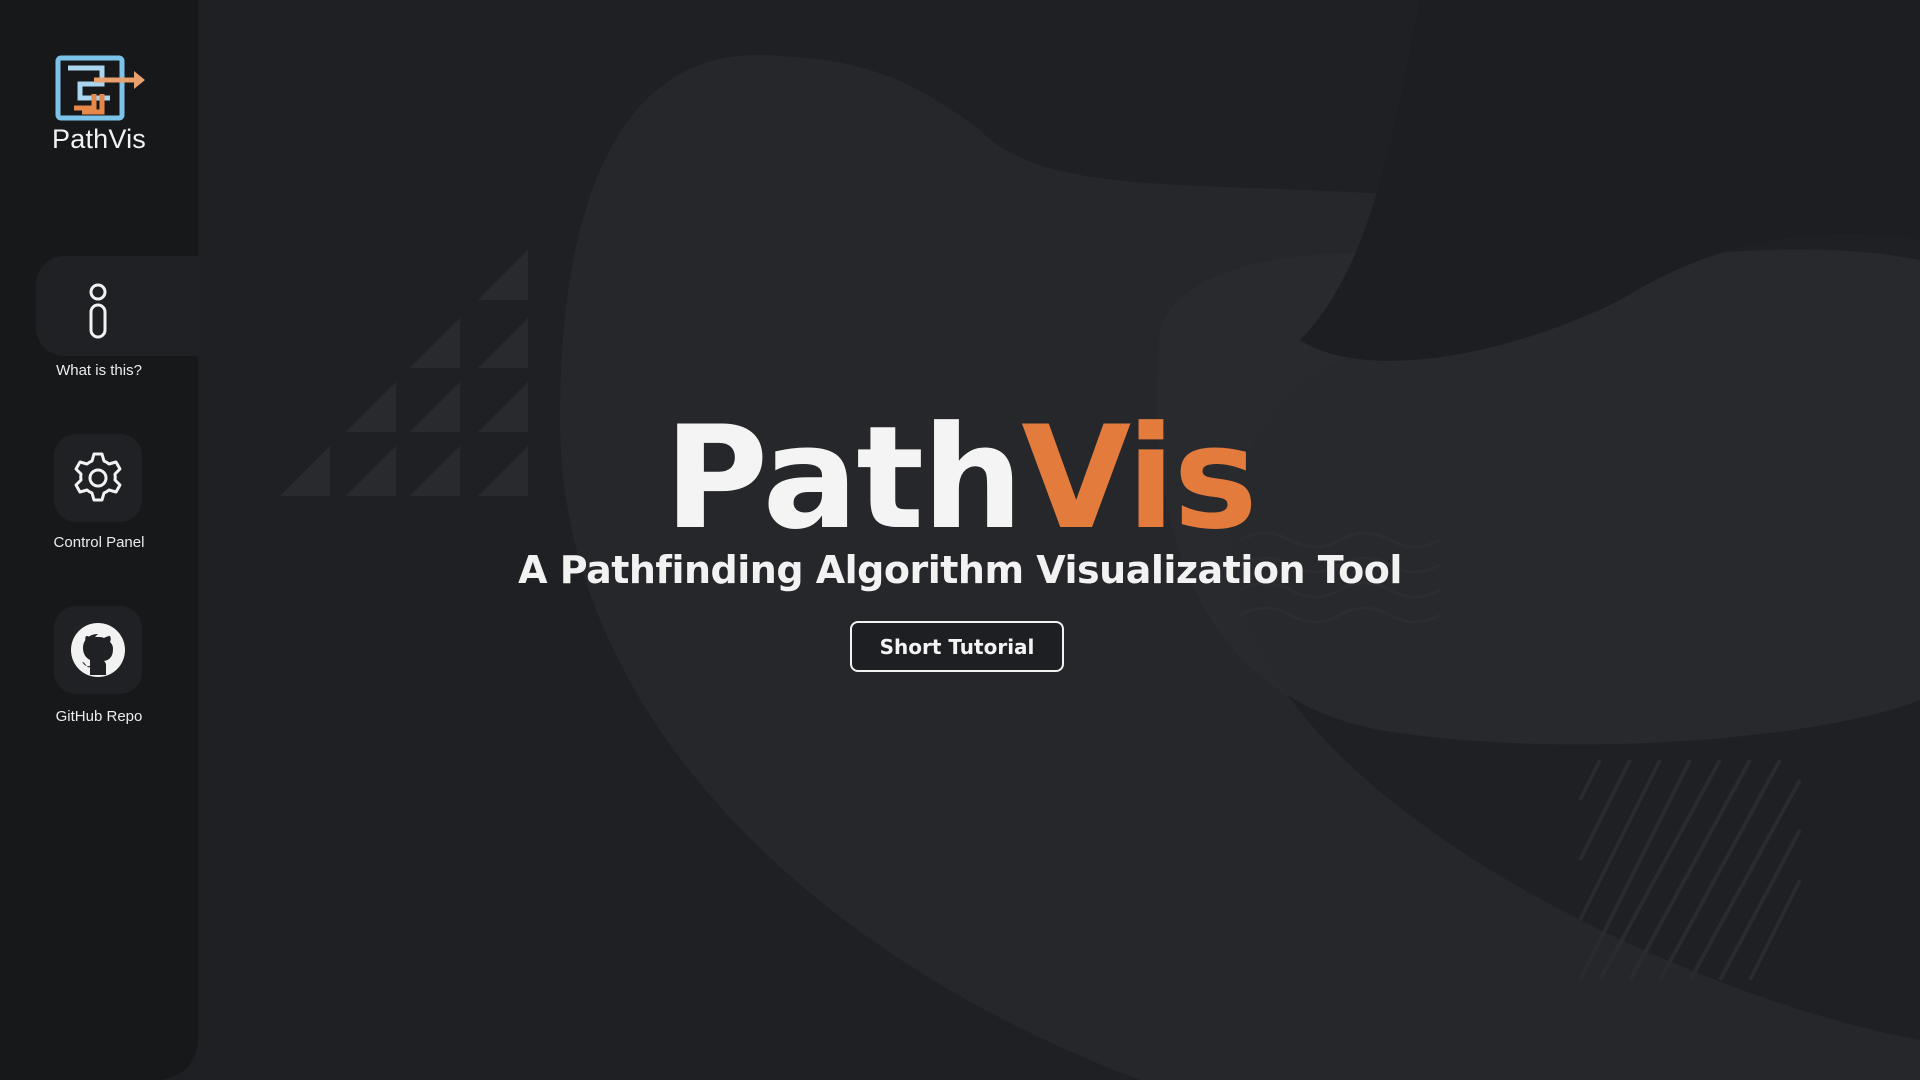  I want to click on nav-item-github-repo: GitHub Repo, so click(99, 671).